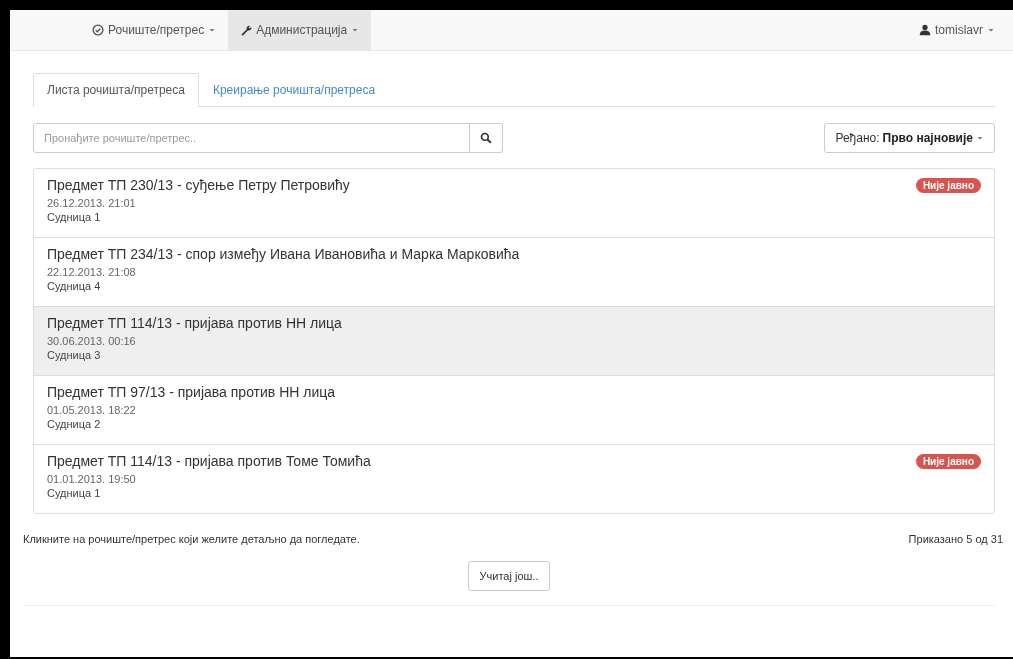 The image size is (1013, 659). Describe the element at coordinates (294, 90) in the screenshot. I see `tab: Креирање рочишта/претреса` at that location.